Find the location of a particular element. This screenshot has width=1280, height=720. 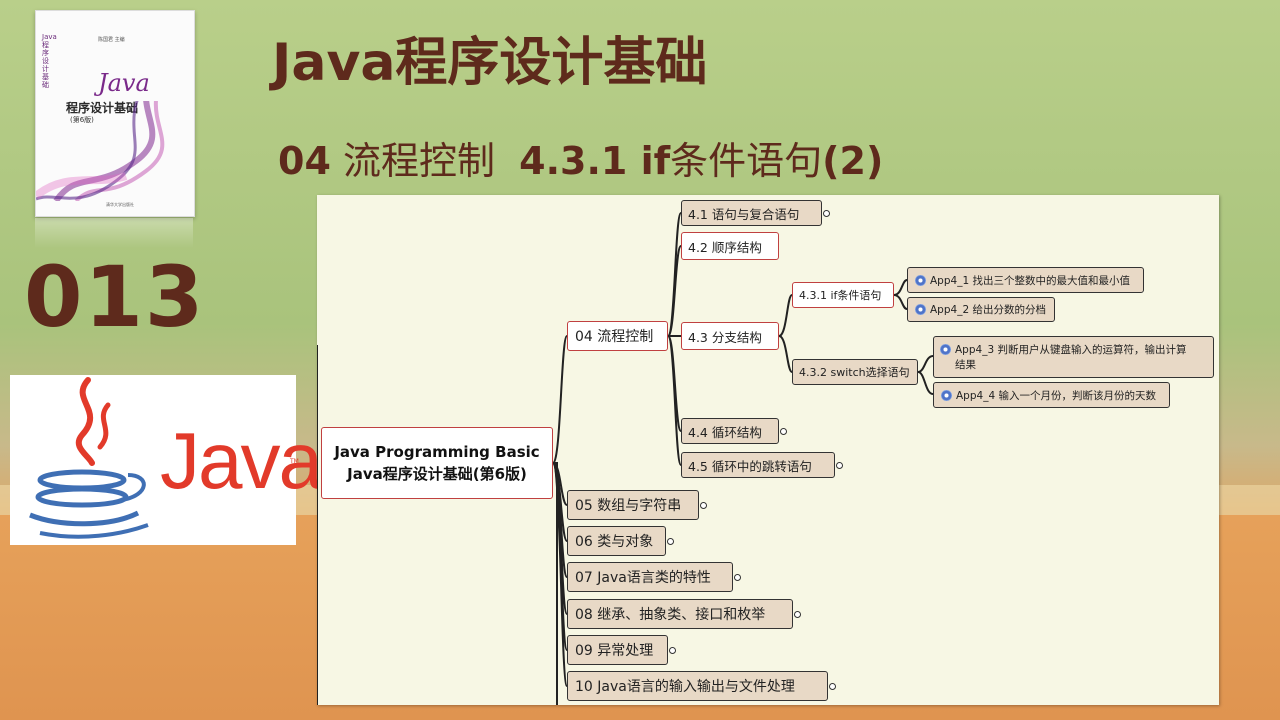

chapter-node-09: 09 异常处理 is located at coordinates (621, 650).